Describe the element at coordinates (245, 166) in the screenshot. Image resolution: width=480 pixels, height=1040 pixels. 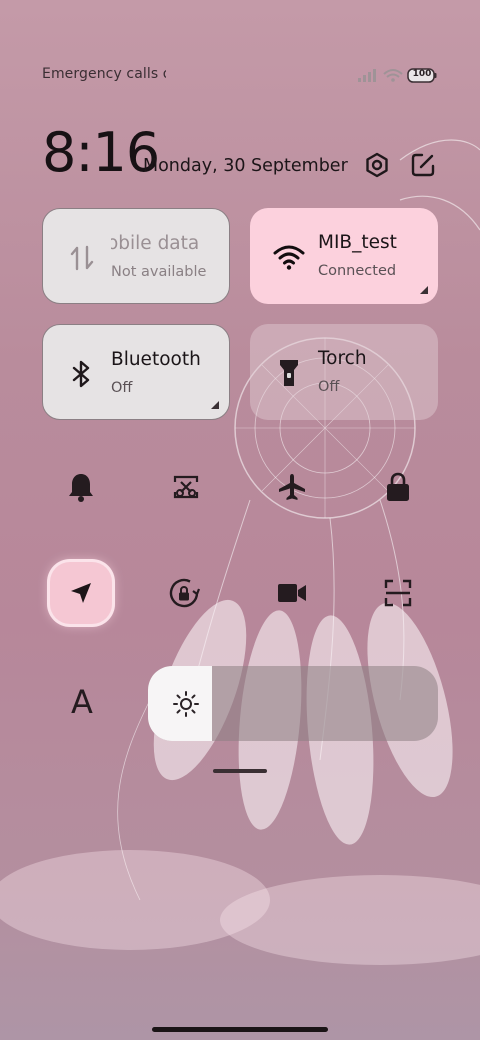
I see `date: Monday, 30 September` at that location.